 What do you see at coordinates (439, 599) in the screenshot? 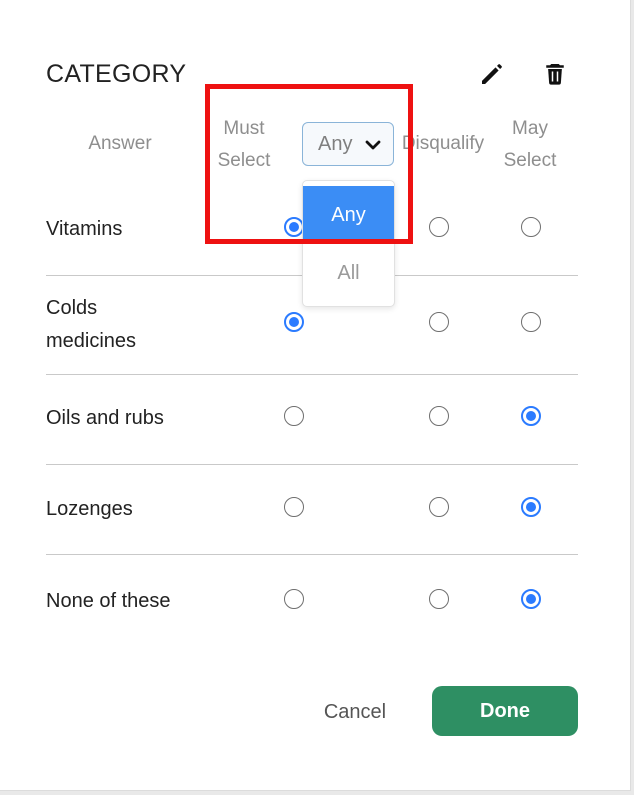
I see `radio-none-disqualify` at bounding box center [439, 599].